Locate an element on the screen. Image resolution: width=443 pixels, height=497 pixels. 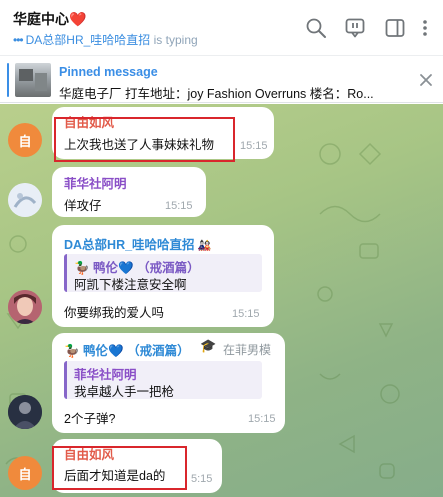
typing-indicator: ••• DA总部HR_哇哈哈直招 is typing is located at coordinates (105, 39).